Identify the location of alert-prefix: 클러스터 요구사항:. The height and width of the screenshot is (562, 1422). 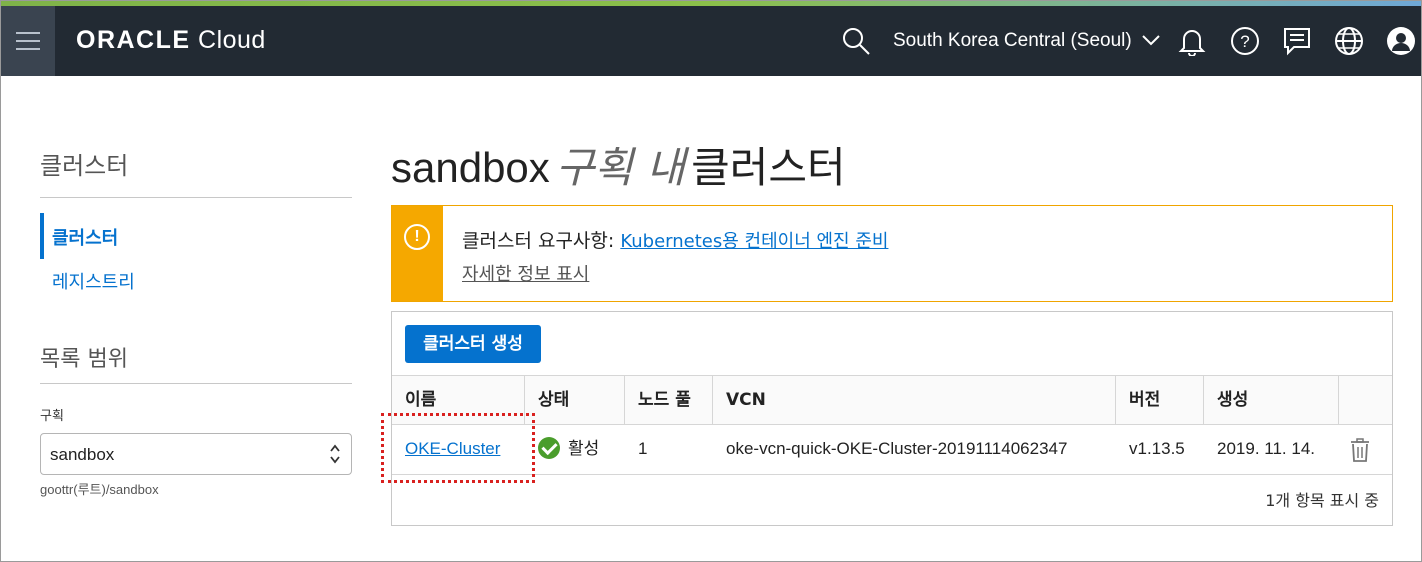
(538, 241).